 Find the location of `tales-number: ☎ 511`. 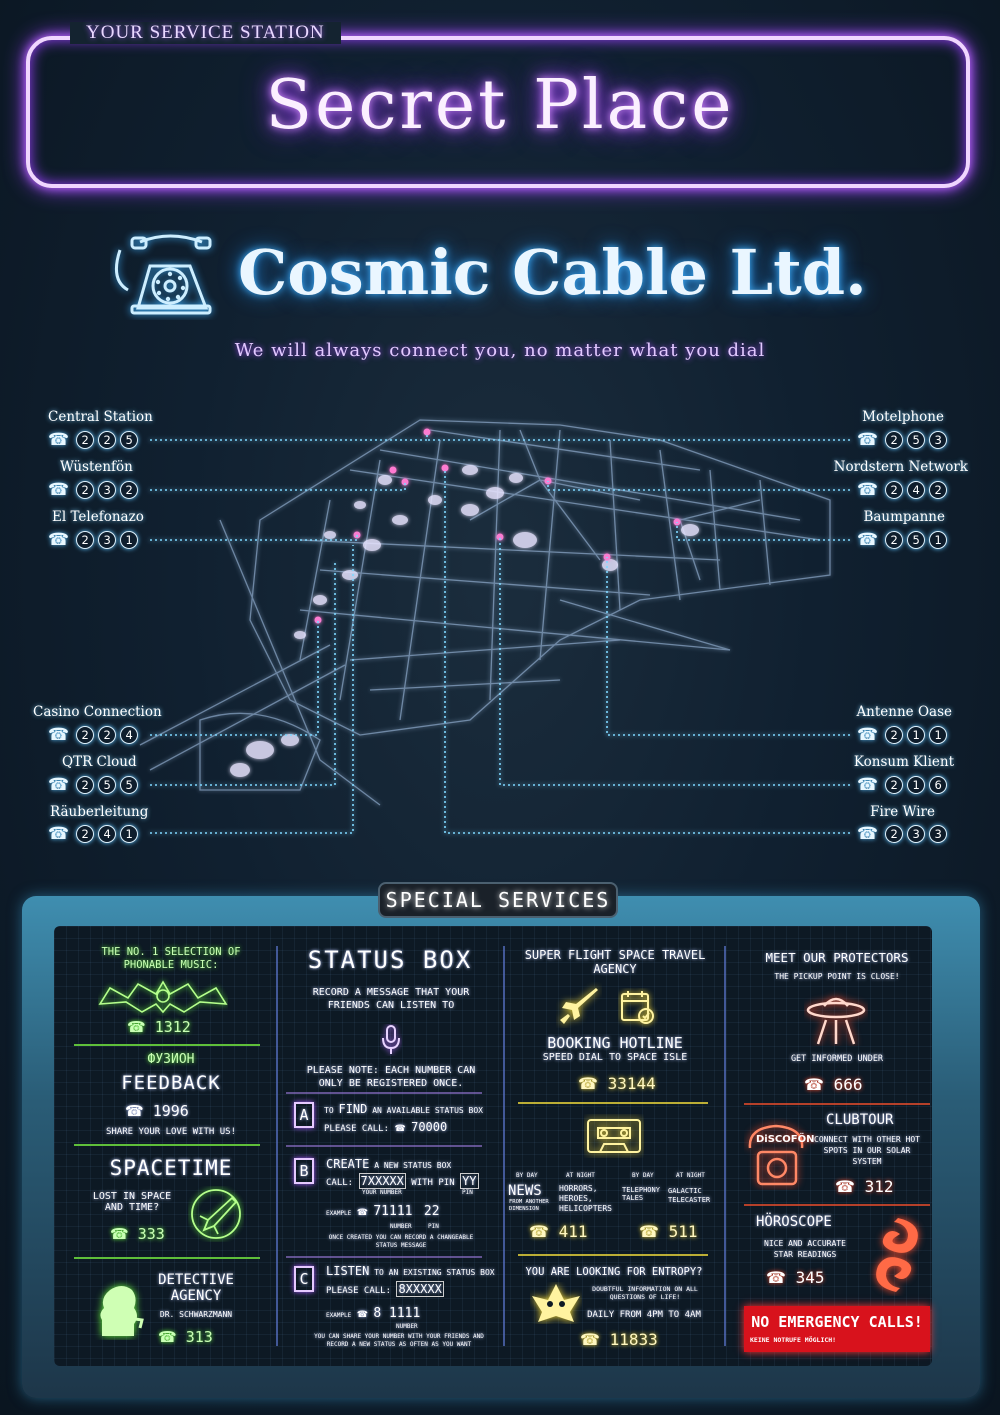

tales-number: ☎ 511 is located at coordinates (668, 1231).